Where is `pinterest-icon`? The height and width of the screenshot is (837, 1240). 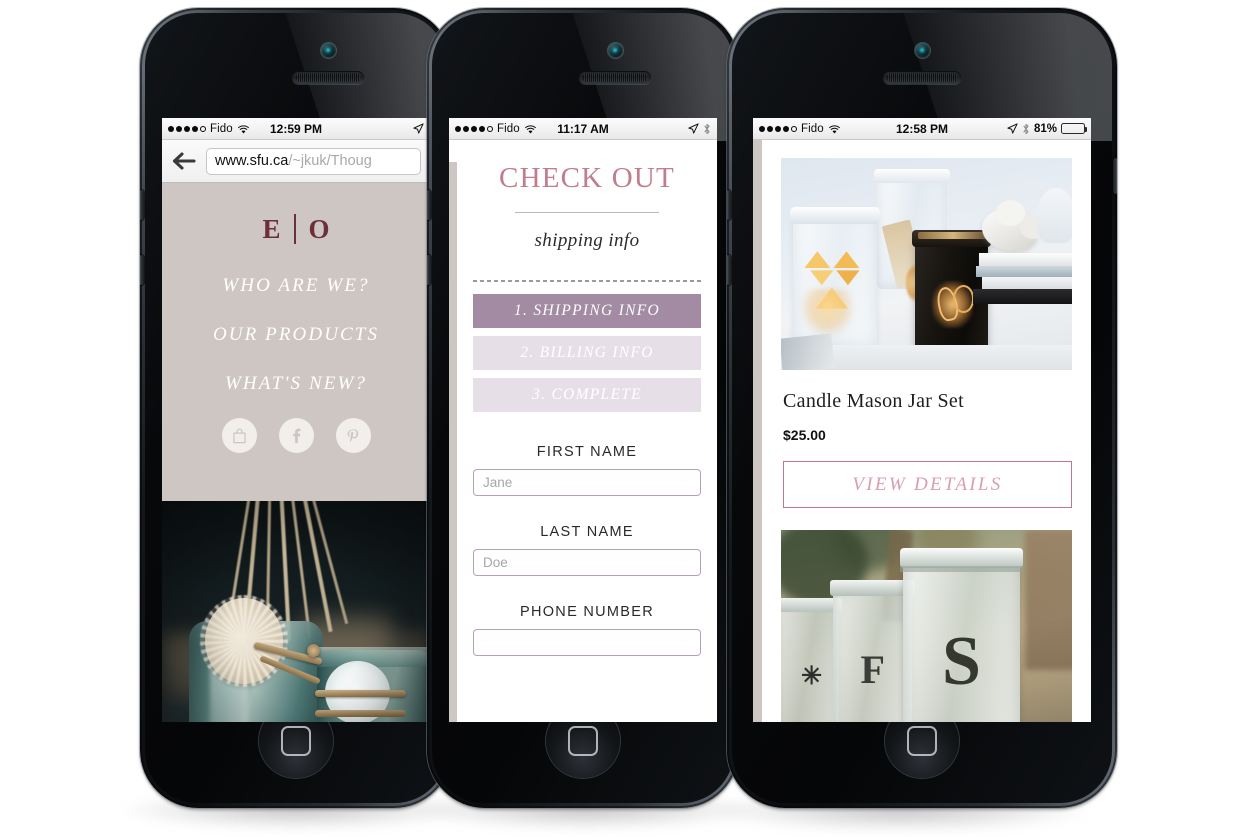
pinterest-icon is located at coordinates (353, 435).